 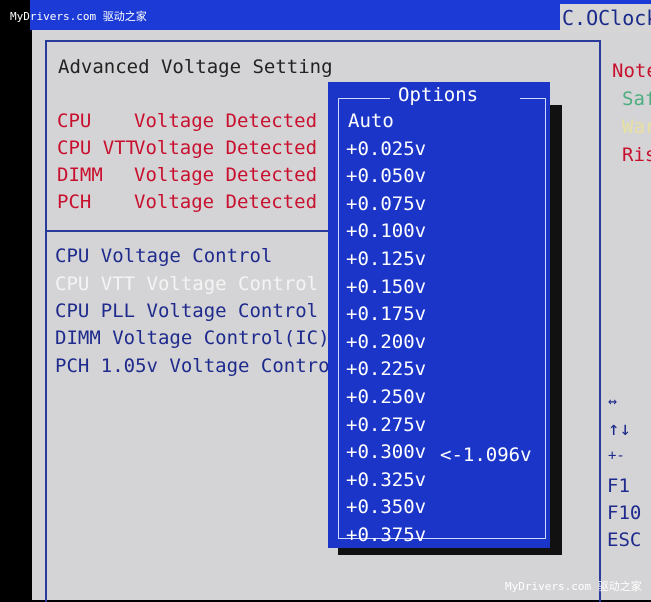 What do you see at coordinates (386, 452) in the screenshot?
I see `option-item: +0.300v` at bounding box center [386, 452].